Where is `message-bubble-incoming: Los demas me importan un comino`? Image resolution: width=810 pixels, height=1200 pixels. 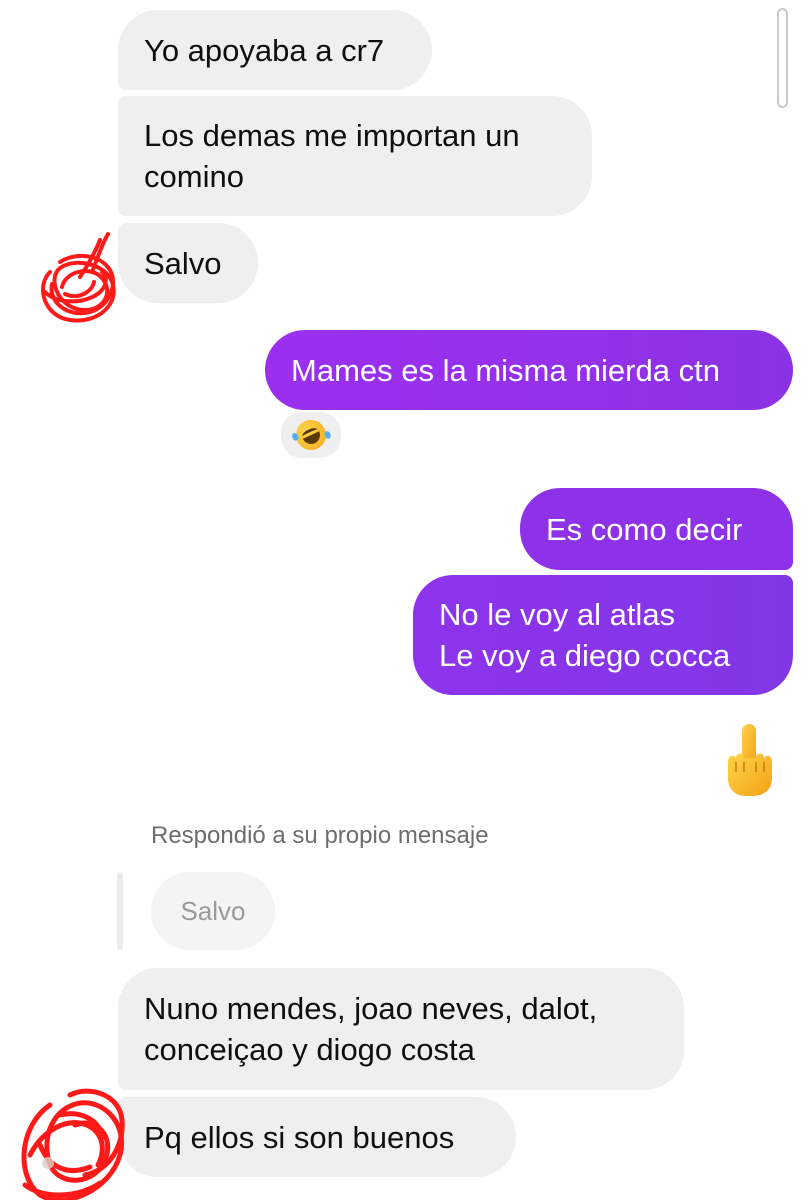
message-bubble-incoming: Los demas me importan un comino is located at coordinates (355, 156).